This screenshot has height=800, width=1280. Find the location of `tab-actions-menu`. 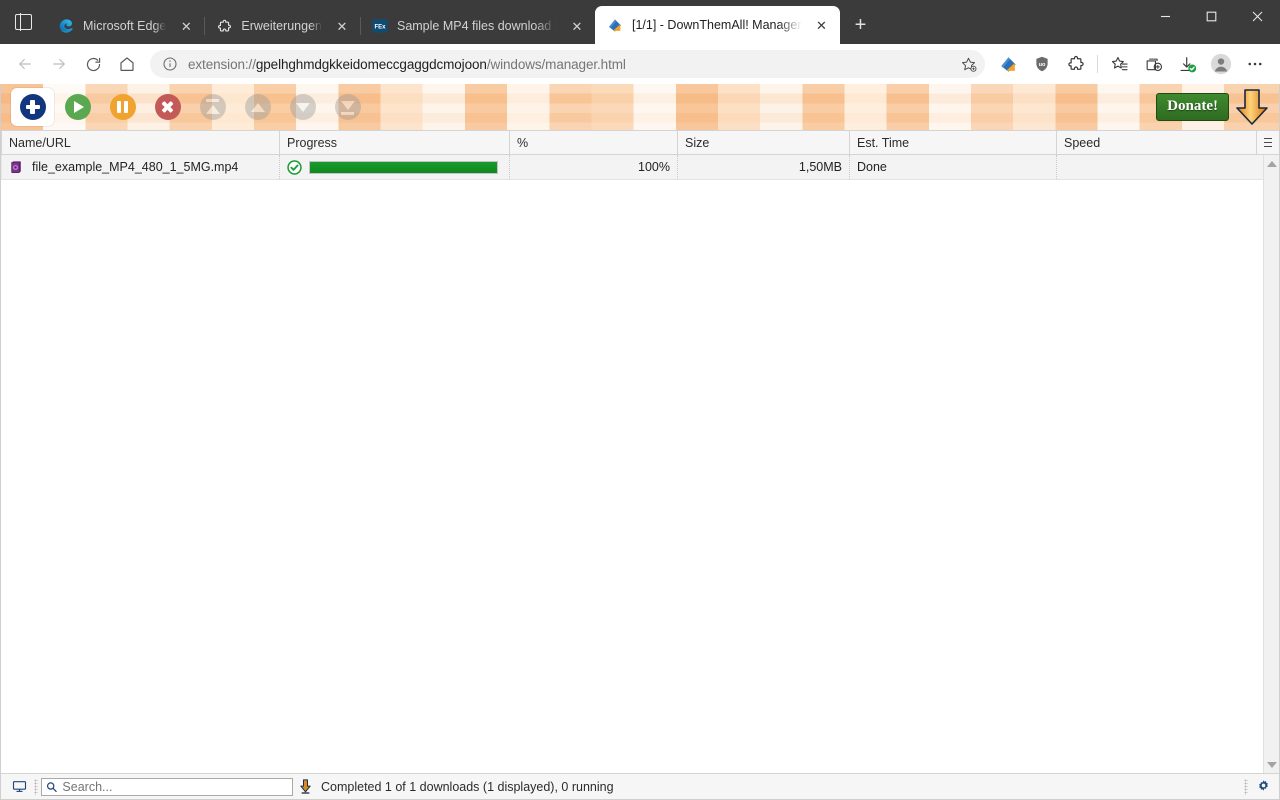

tab-actions-menu is located at coordinates (23, 22).